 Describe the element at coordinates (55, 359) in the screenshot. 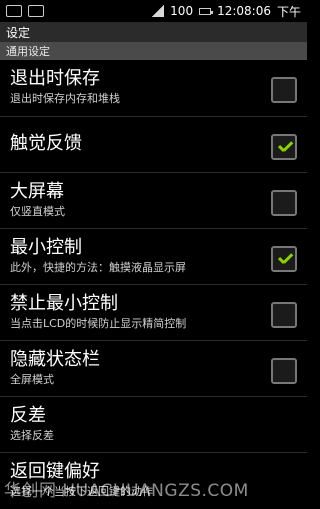

I see `setting-title: 隐藏状态栏` at that location.